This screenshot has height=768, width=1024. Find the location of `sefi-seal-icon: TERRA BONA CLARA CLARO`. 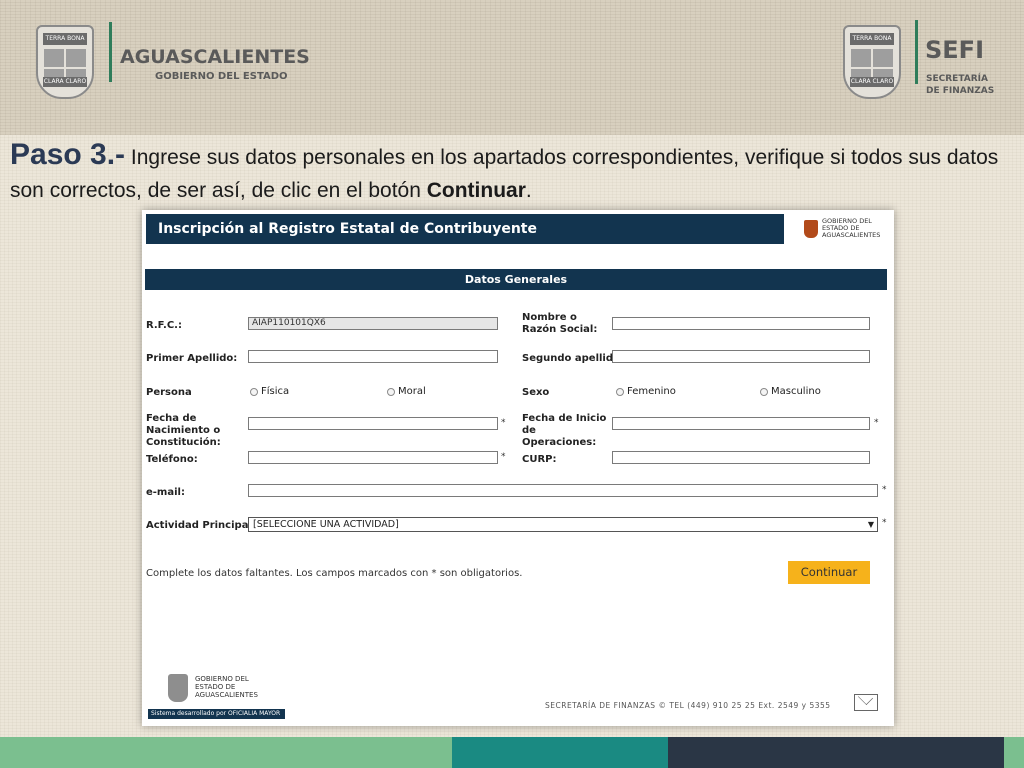

sefi-seal-icon: TERRA BONA CLARA CLARO is located at coordinates (872, 62).